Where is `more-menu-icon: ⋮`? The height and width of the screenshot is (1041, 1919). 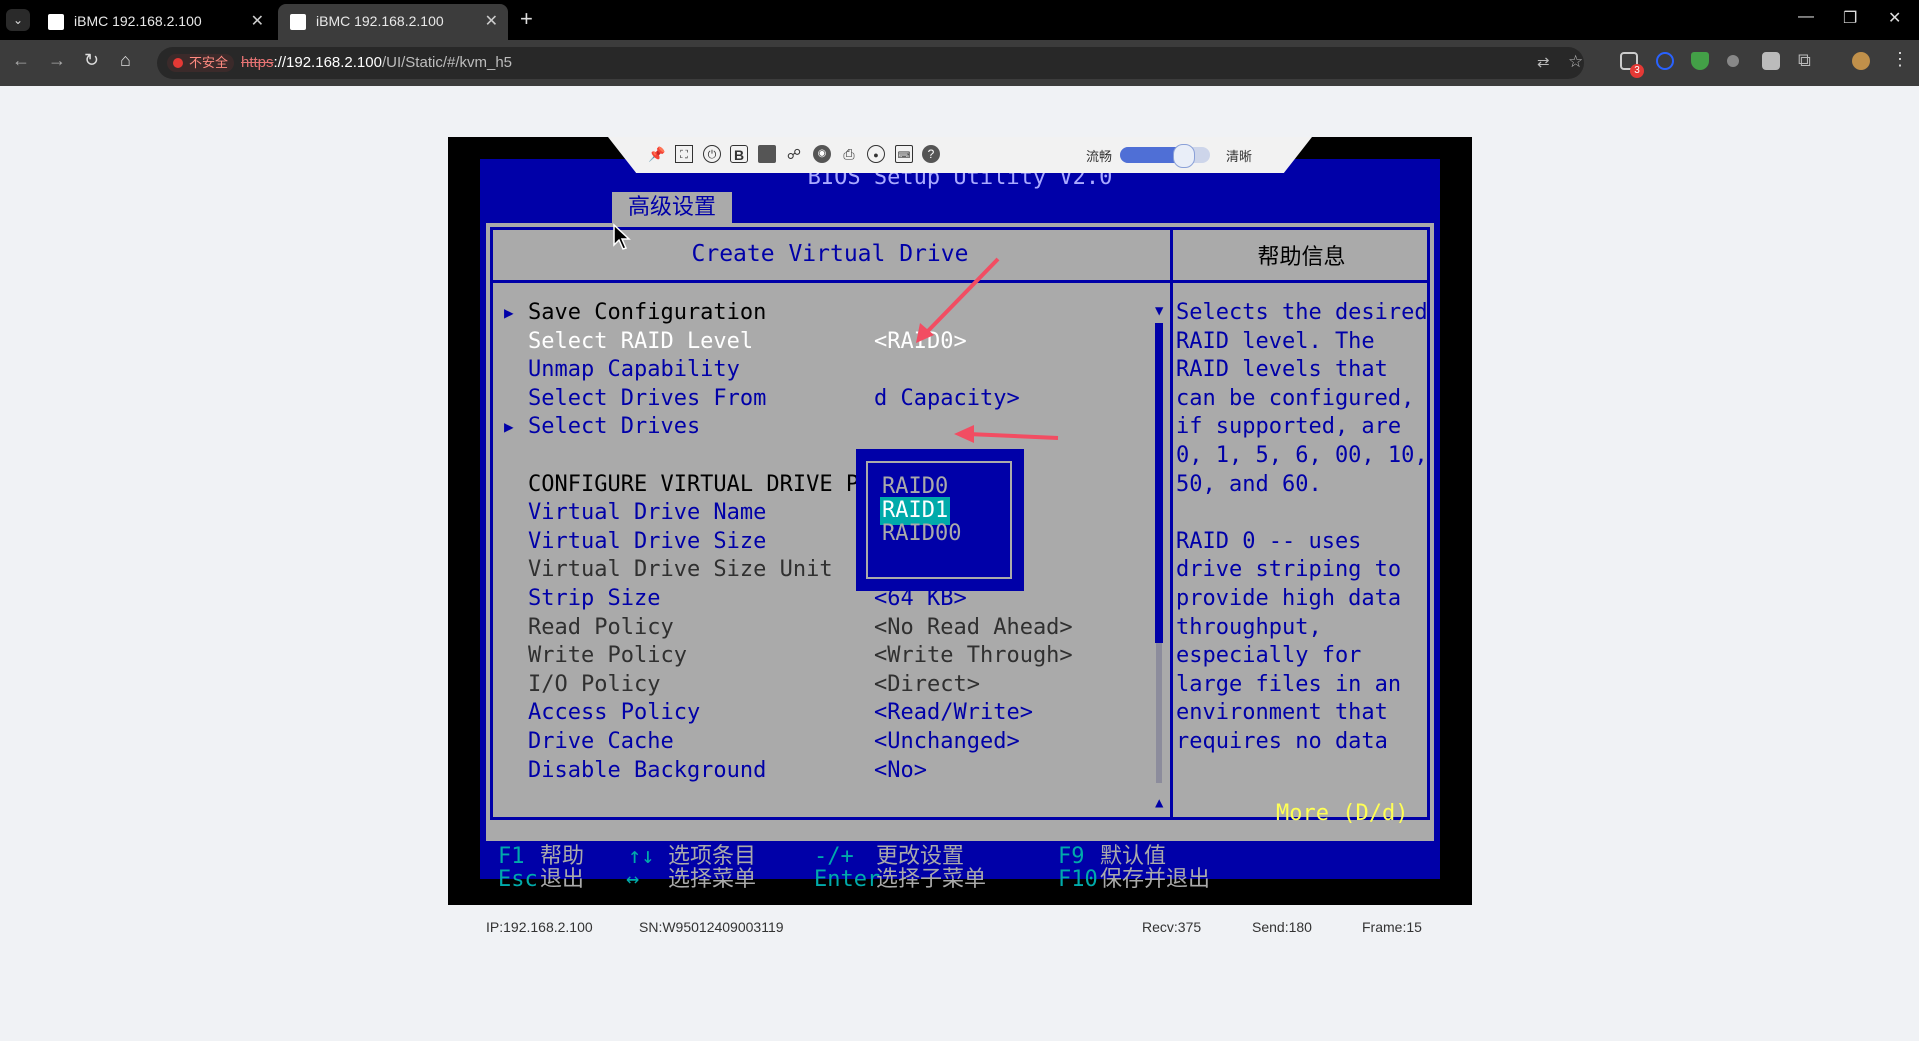
more-menu-icon: ⋮ is located at coordinates (1900, 59).